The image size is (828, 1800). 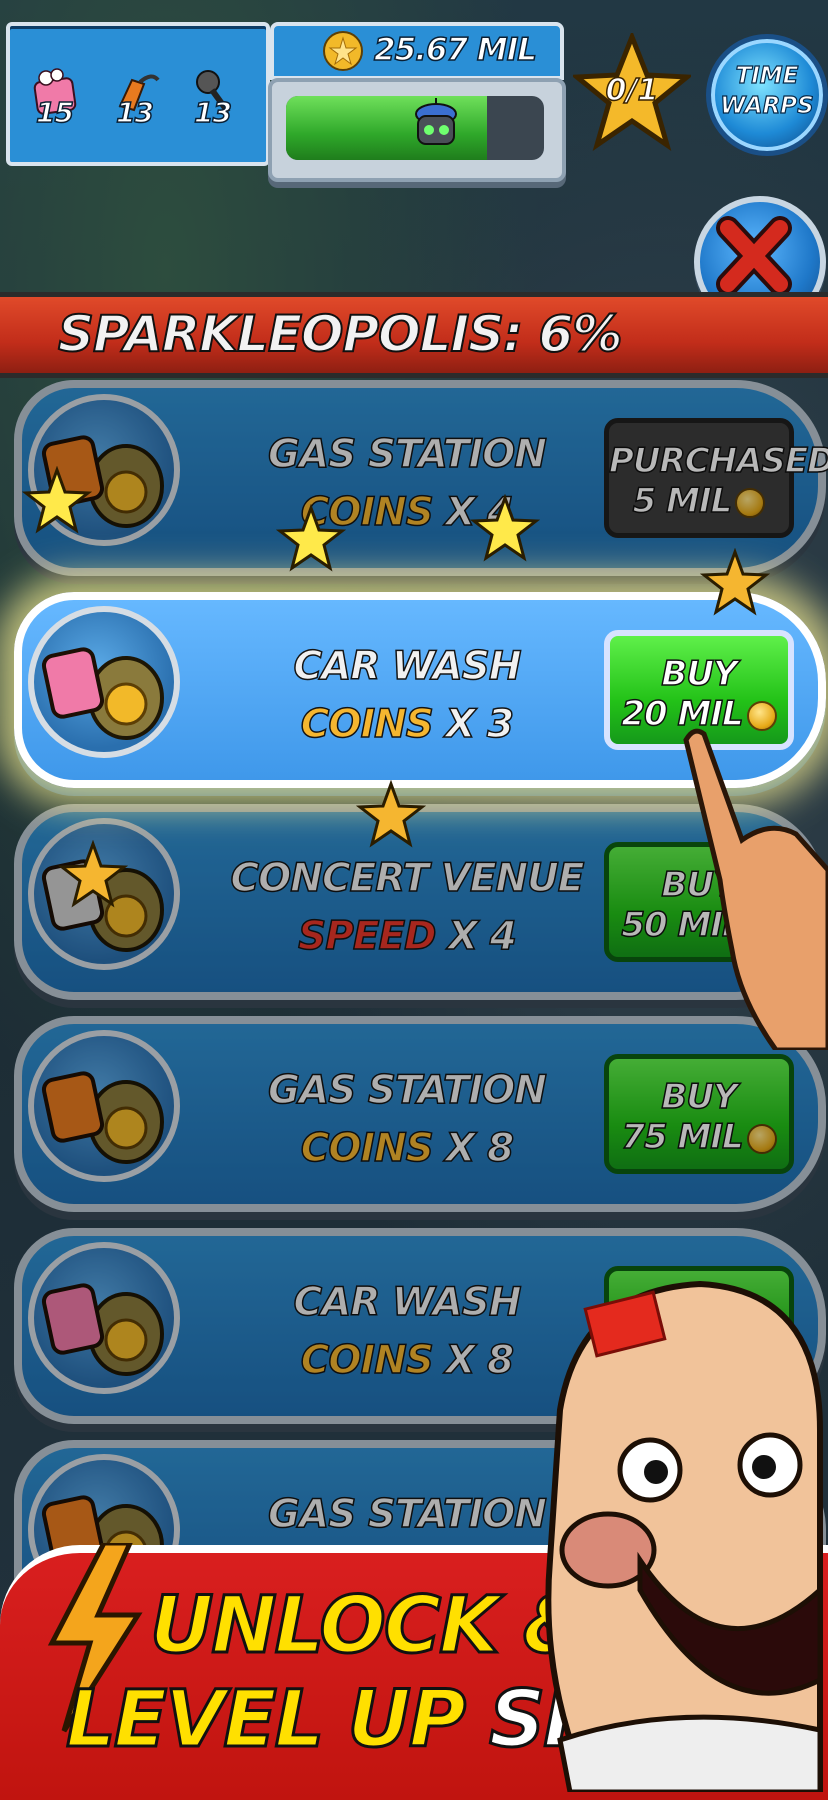 I want to click on time-warps-label-1: TIME, so click(x=767, y=75).